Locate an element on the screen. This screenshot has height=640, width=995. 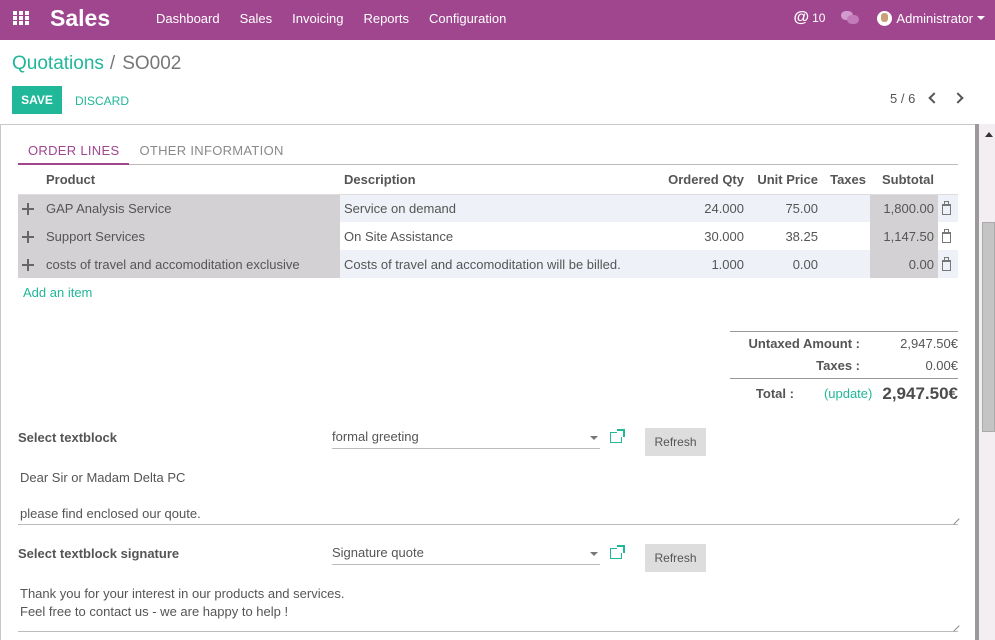
at-icon: @ is located at coordinates (801, 17).